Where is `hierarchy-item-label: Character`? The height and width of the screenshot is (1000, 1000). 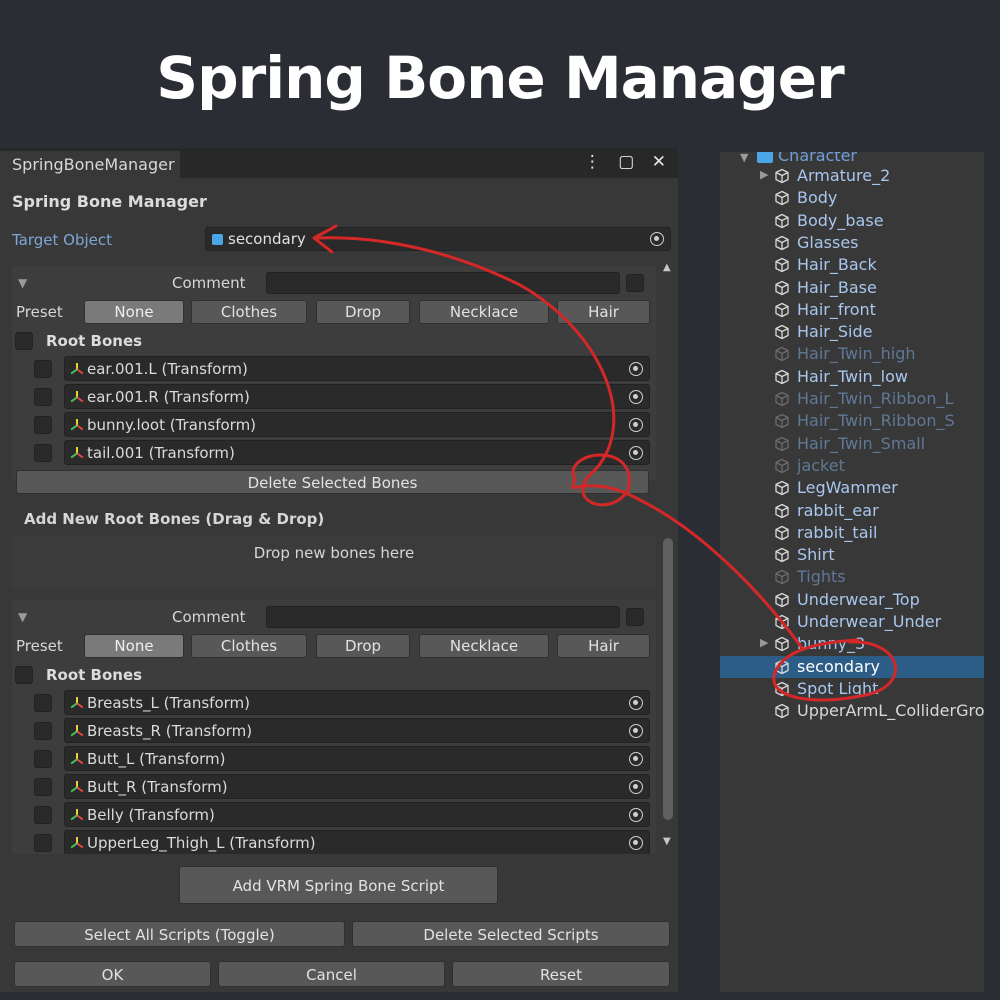 hierarchy-item-label: Character is located at coordinates (817, 158).